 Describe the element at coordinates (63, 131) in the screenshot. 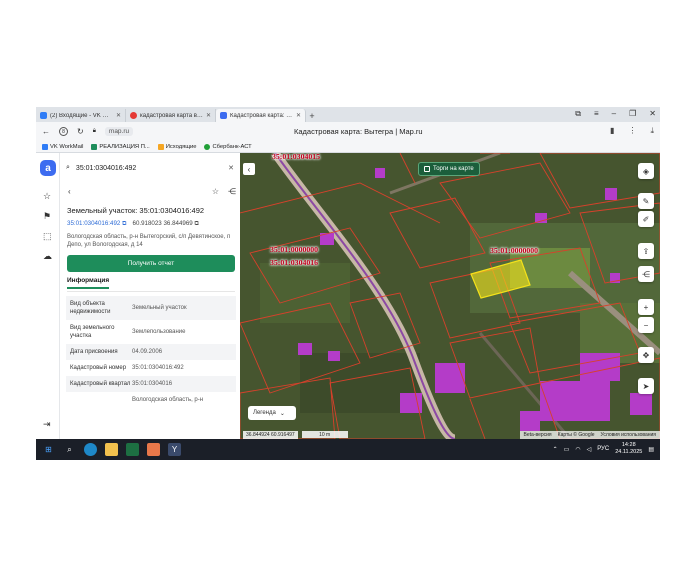

I see `yandex-id-icon: 8` at that location.